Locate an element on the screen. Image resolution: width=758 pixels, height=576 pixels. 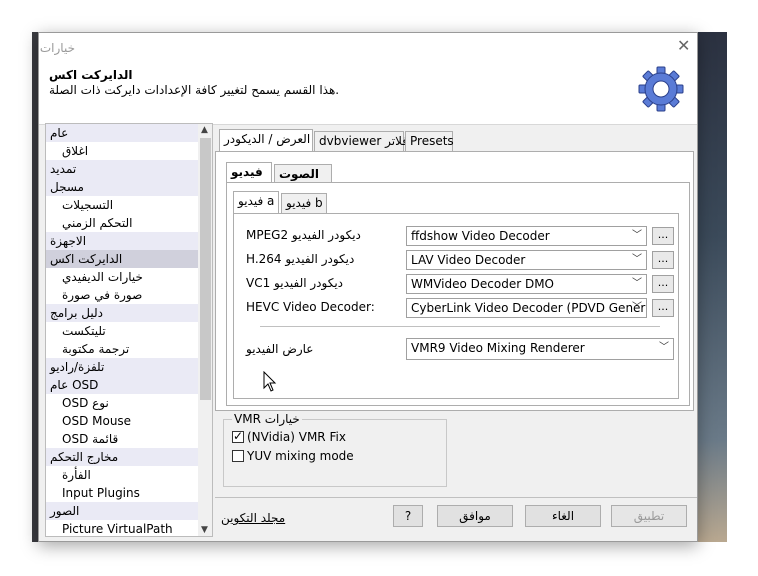
nav-item: عام is located at coordinates (122, 133).